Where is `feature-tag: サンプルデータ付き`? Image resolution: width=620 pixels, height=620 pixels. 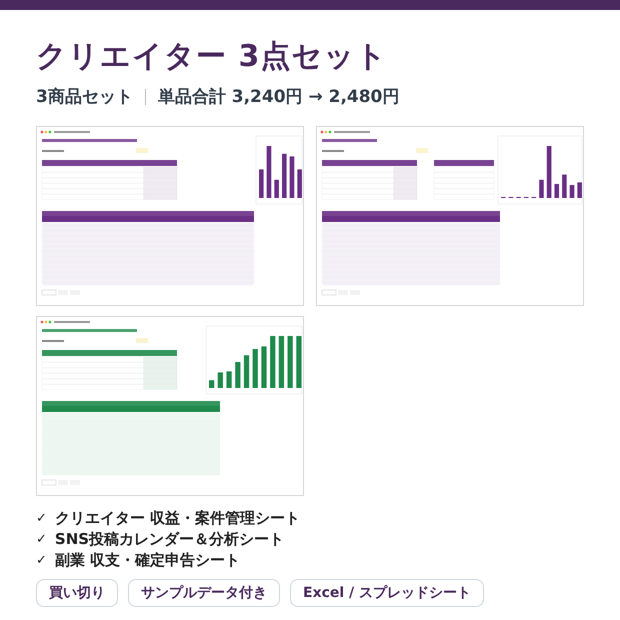
feature-tag: サンプルデータ付き is located at coordinates (204, 593).